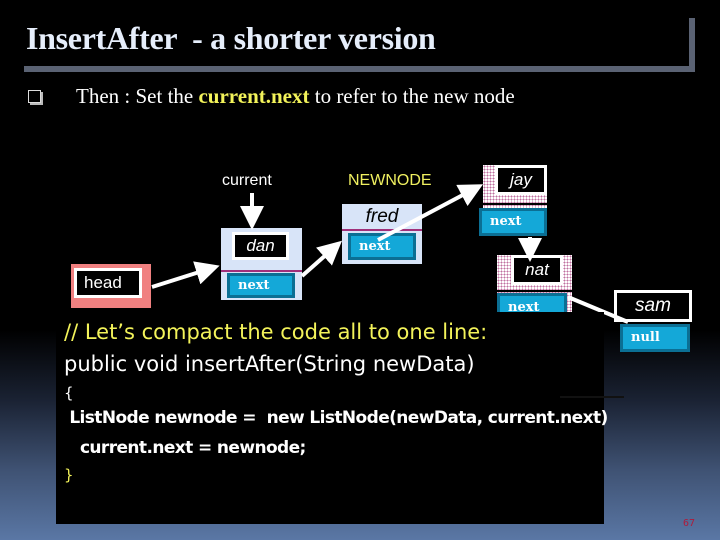 Image resolution: width=720 pixels, height=540 pixels. I want to click on arrow-dan-to-fred, so click(321, 259).